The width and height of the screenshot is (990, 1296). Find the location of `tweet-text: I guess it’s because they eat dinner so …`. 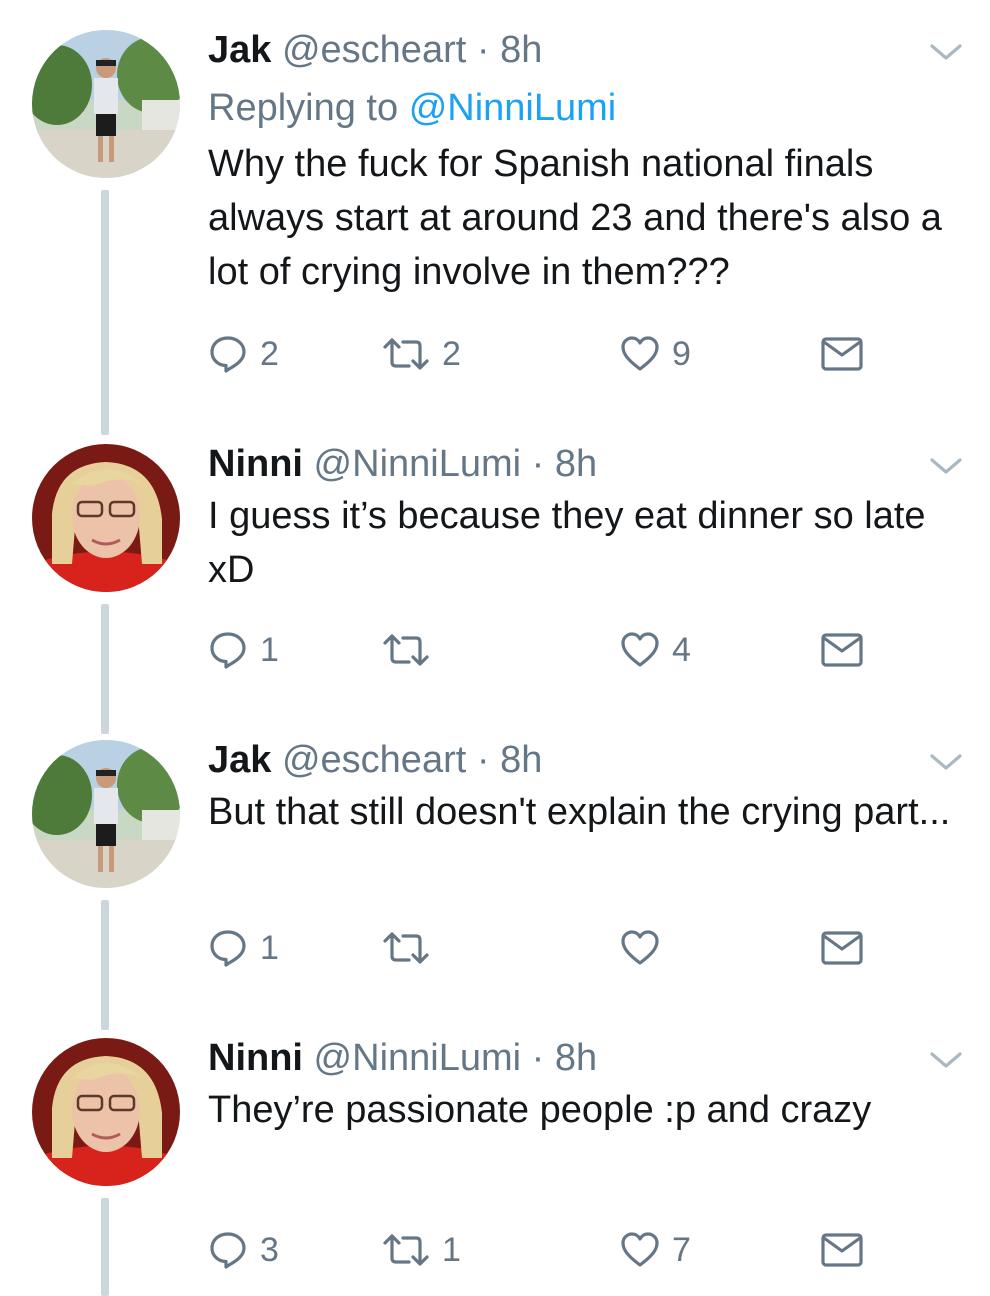

tweet-text: I guess it’s because they eat dinner so … is located at coordinates (567, 543).